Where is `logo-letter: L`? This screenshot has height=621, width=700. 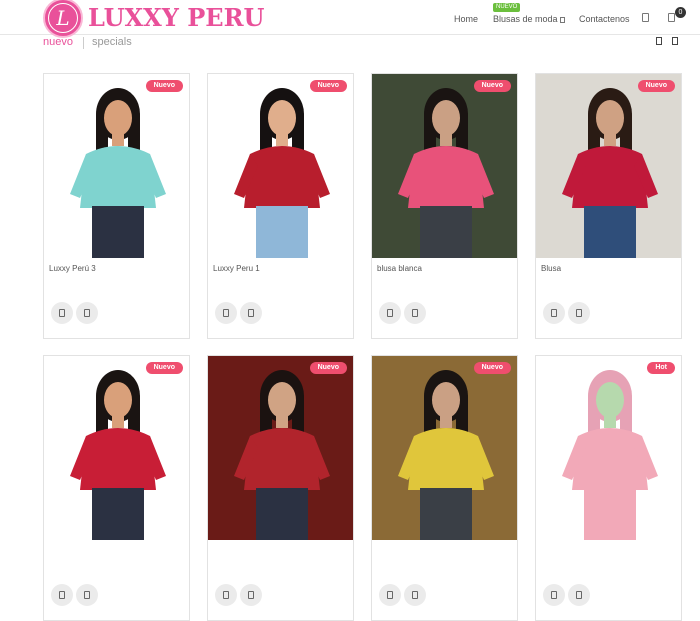 logo-letter: L is located at coordinates (63, 18).